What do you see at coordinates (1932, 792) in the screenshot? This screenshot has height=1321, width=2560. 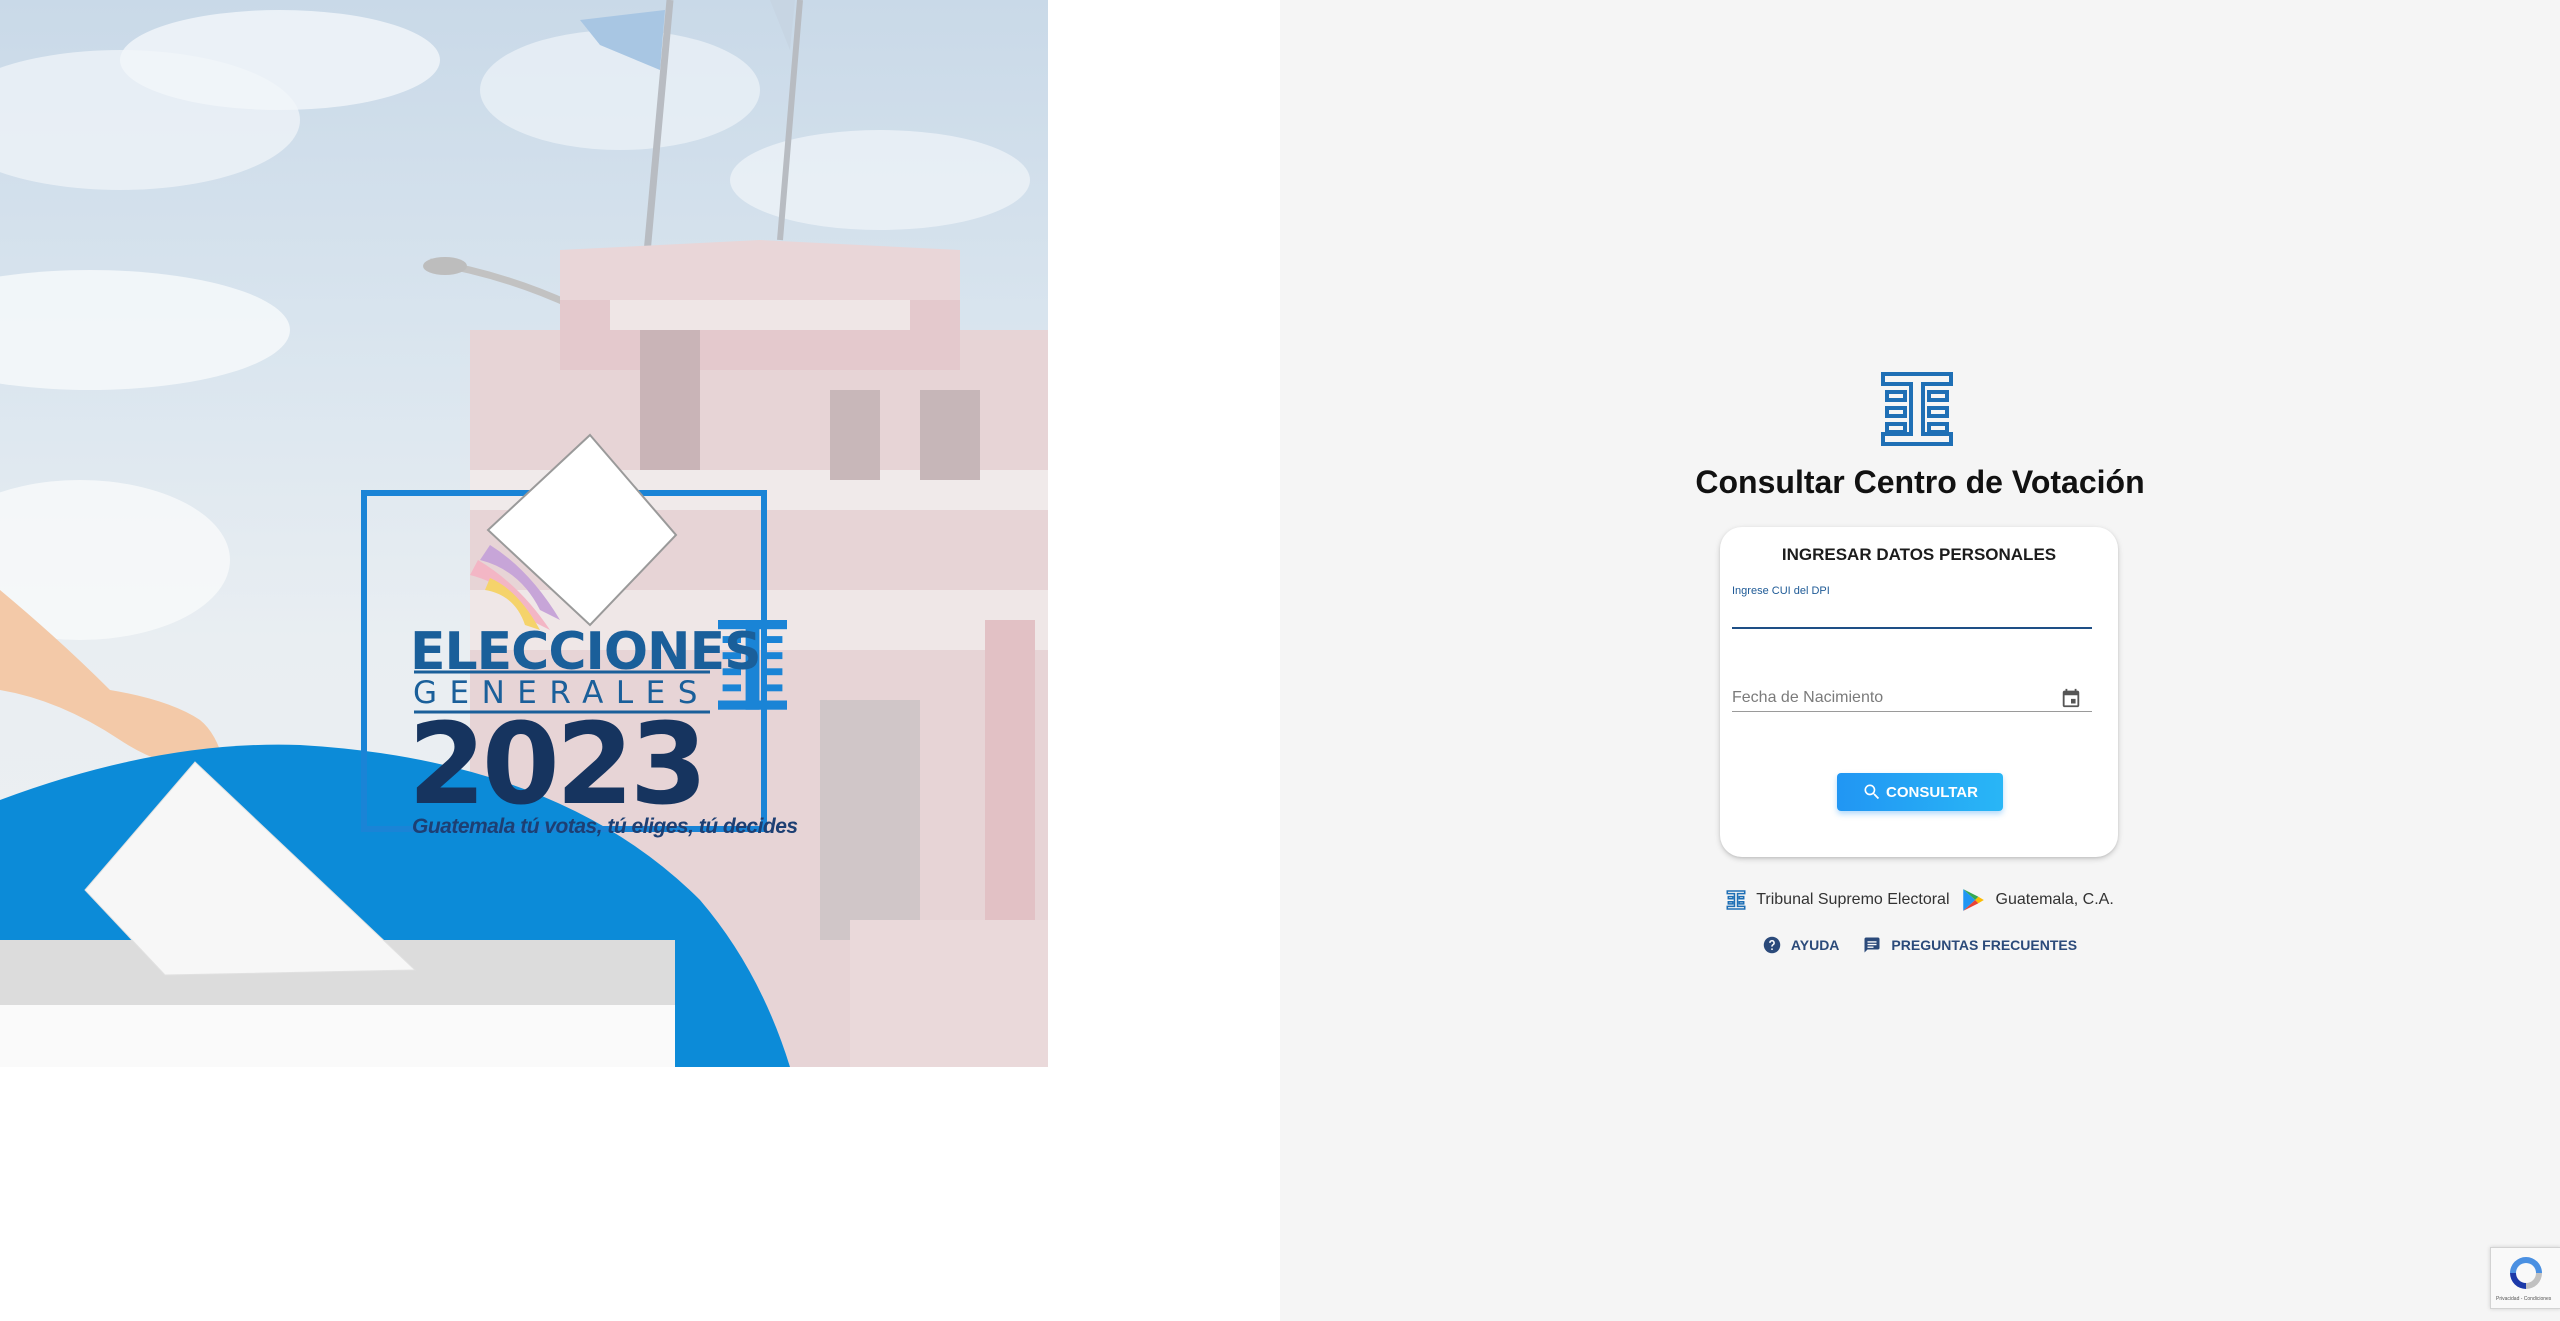 I see `consultar-button-label: CONSULTAR` at bounding box center [1932, 792].